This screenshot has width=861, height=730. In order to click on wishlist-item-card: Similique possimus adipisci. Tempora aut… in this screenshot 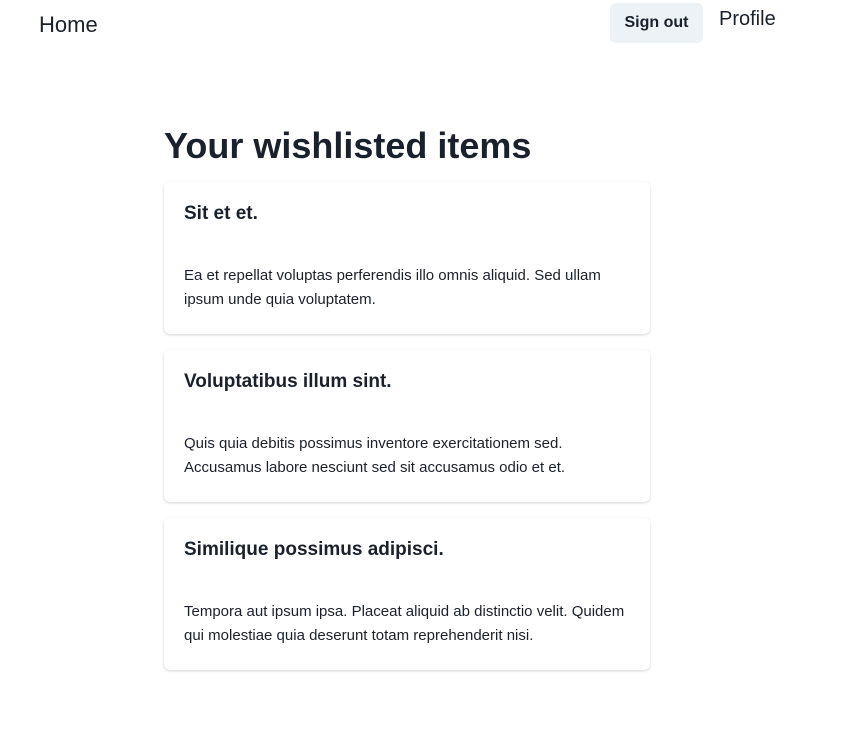, I will do `click(407, 594)`.